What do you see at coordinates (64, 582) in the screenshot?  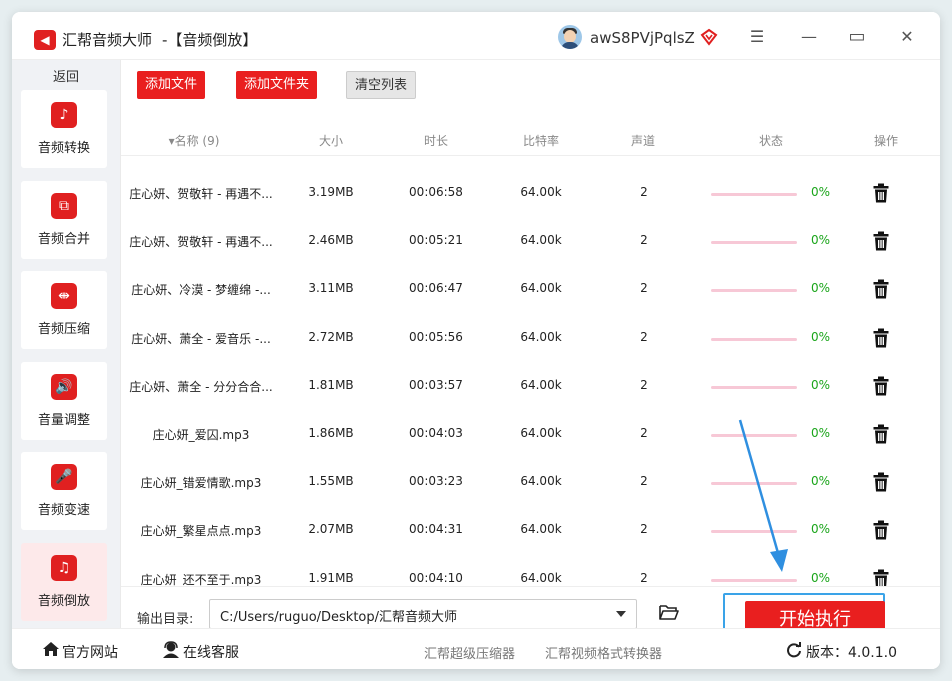 I see `sidebar-item-audio-reverse: ♫ 音频倒放` at bounding box center [64, 582].